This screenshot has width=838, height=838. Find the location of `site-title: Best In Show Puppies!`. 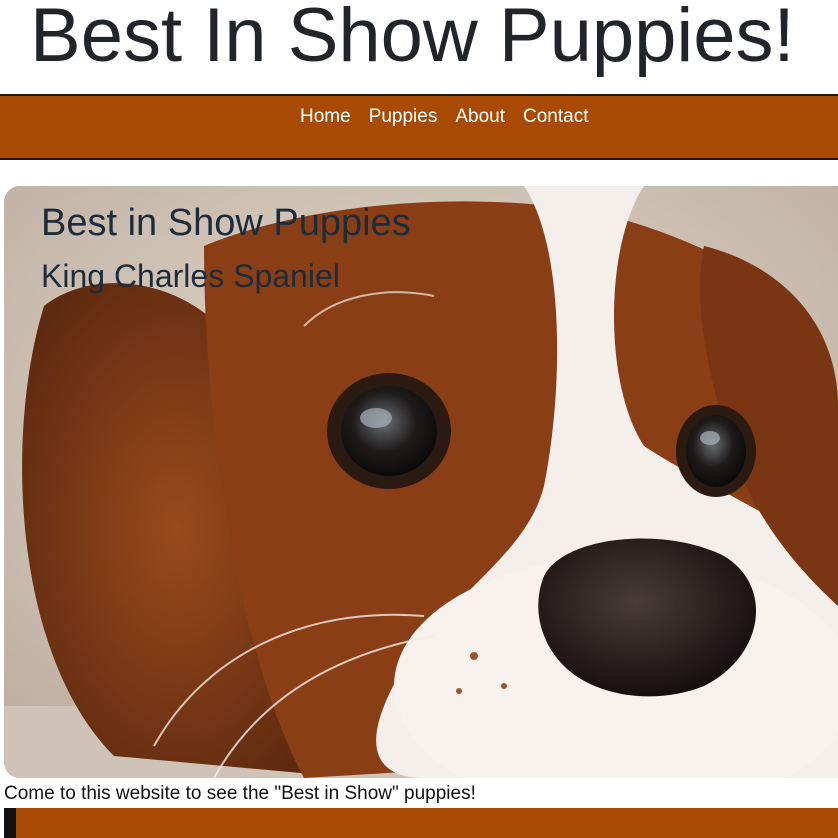

site-title: Best In Show Puppies! is located at coordinates (412, 39).